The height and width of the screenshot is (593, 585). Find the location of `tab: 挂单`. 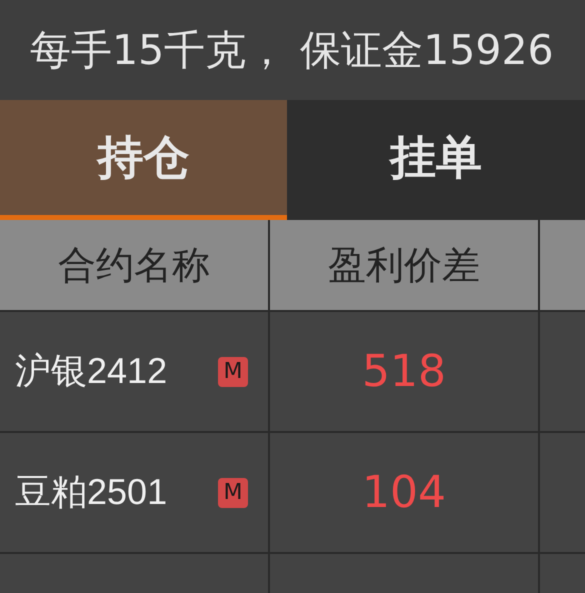

tab: 挂单 is located at coordinates (436, 160).